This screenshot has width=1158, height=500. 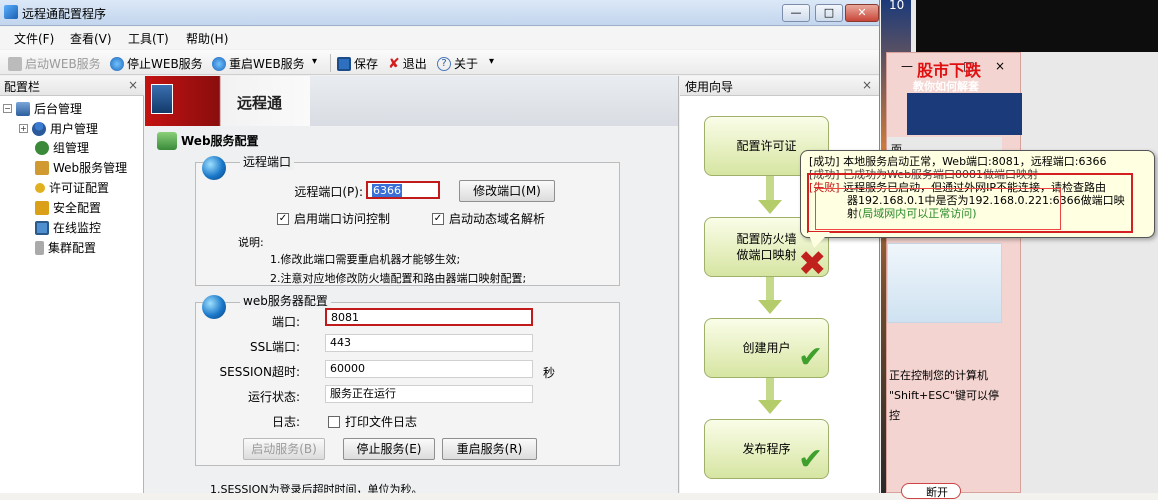 I want to click on ddns-label: 启动动态域名解析, so click(x=497, y=219).